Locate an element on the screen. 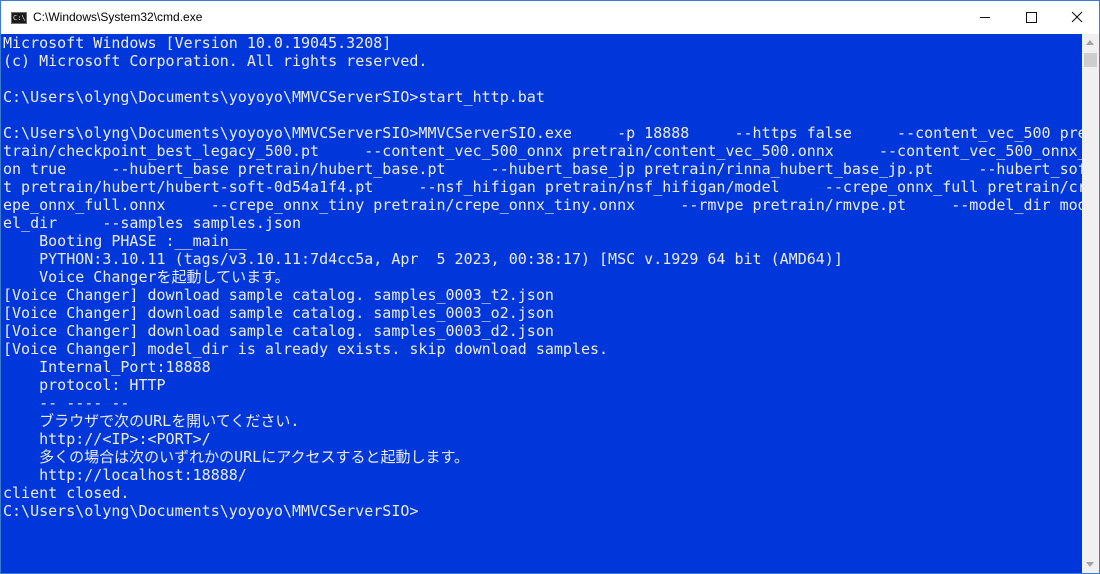 This screenshot has width=1100, height=574. console-line: http://localhost:18888/ is located at coordinates (125, 475).